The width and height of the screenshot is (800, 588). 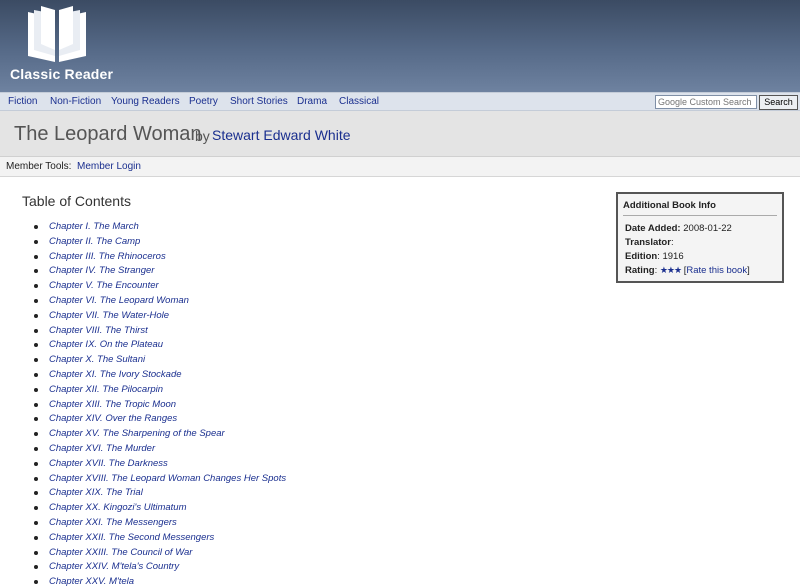 What do you see at coordinates (109, 166) in the screenshot?
I see `member-login-link: Member Login` at bounding box center [109, 166].